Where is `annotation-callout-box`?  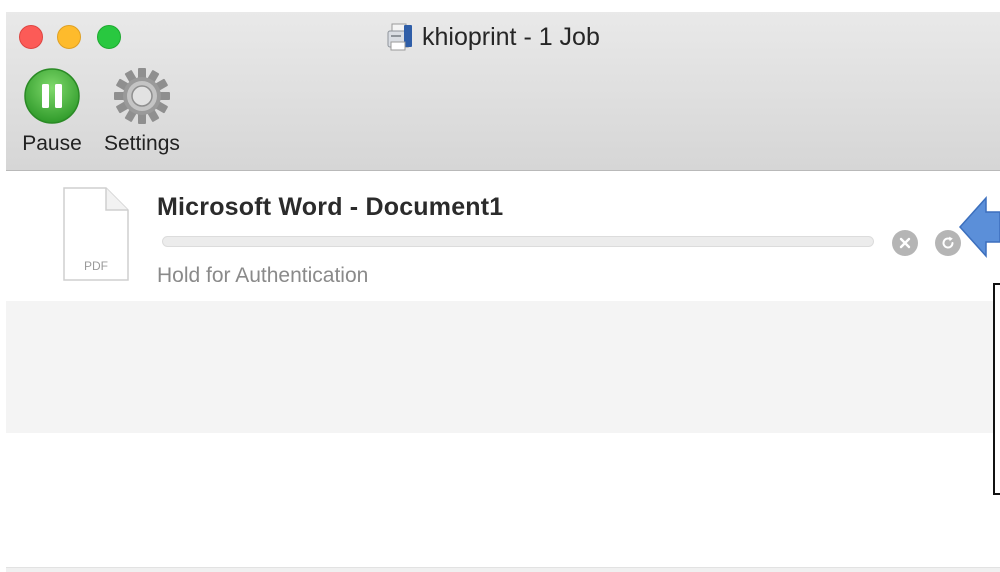 annotation-callout-box is located at coordinates (996, 389).